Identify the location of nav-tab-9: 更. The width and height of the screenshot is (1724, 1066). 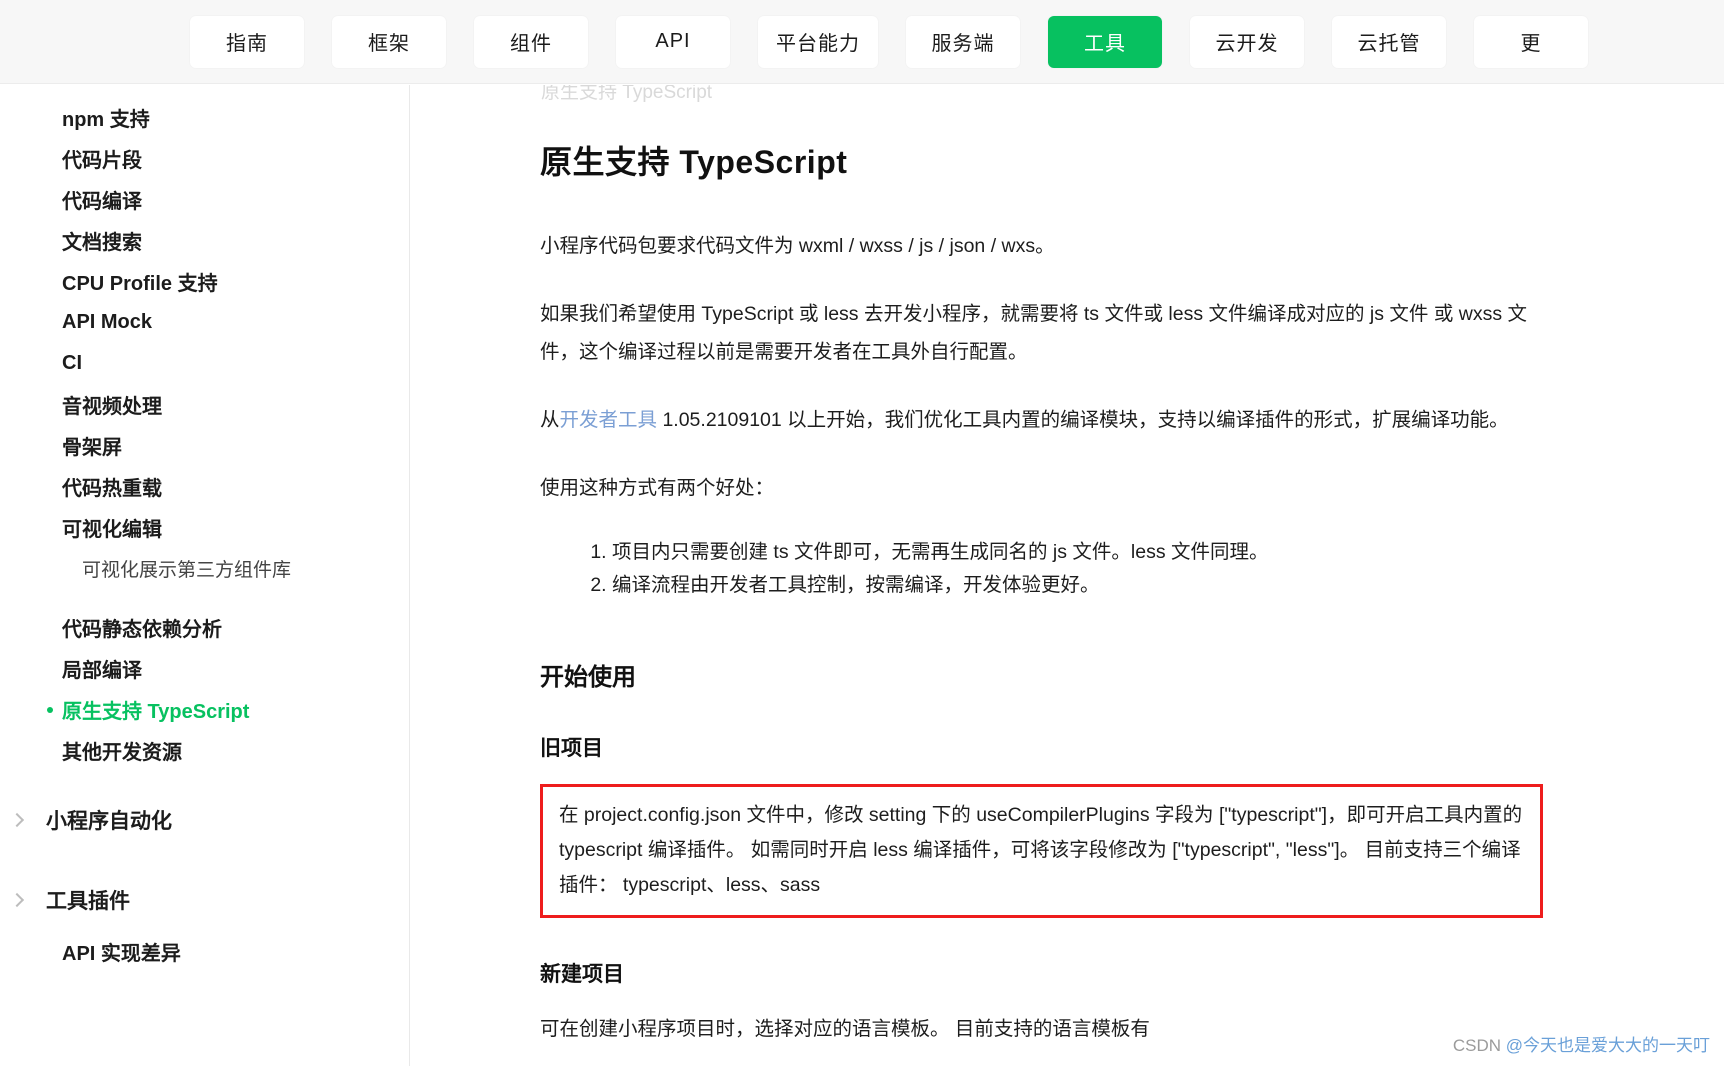
(1531, 41).